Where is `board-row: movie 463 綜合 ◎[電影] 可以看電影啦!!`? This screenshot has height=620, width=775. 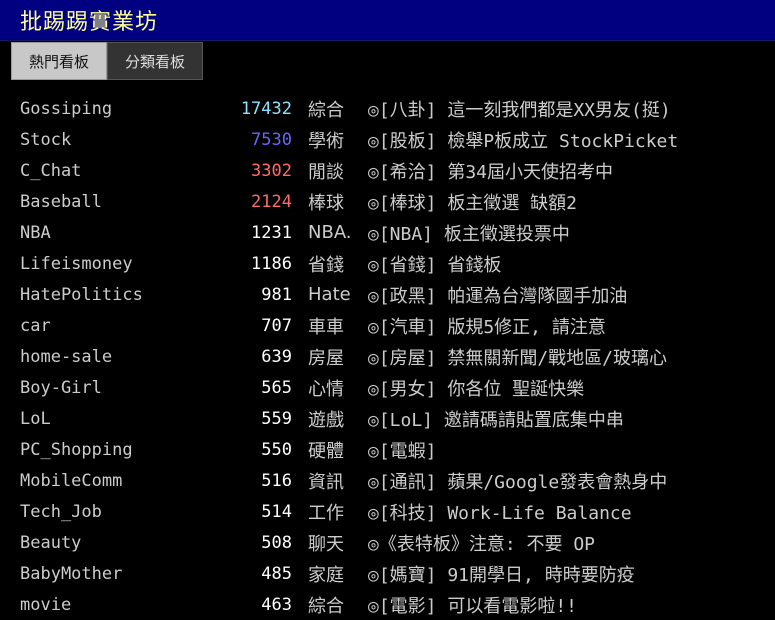
board-row: movie 463 綜合 ◎[電影] 可以看電影啦!! is located at coordinates (387, 604).